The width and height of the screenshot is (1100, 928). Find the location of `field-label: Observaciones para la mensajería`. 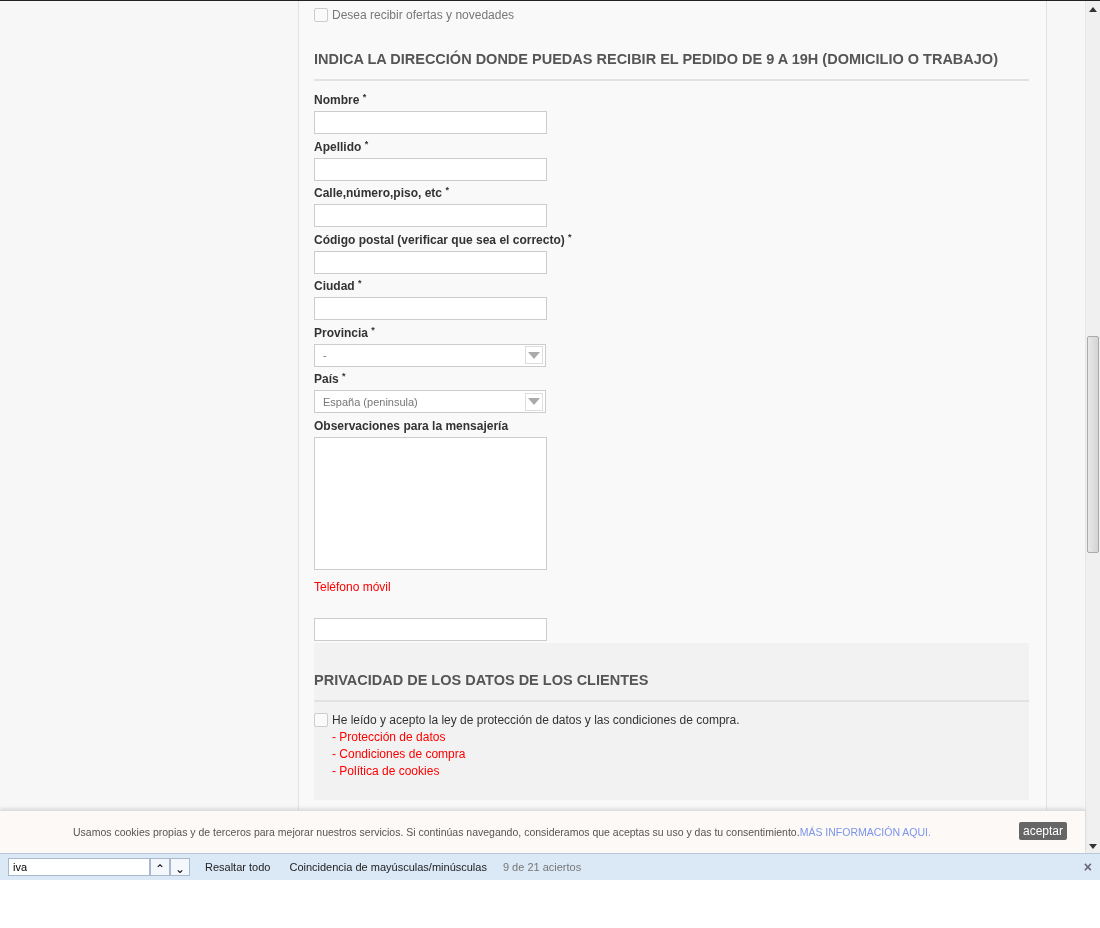

field-label: Observaciones para la mensajería is located at coordinates (412, 426).